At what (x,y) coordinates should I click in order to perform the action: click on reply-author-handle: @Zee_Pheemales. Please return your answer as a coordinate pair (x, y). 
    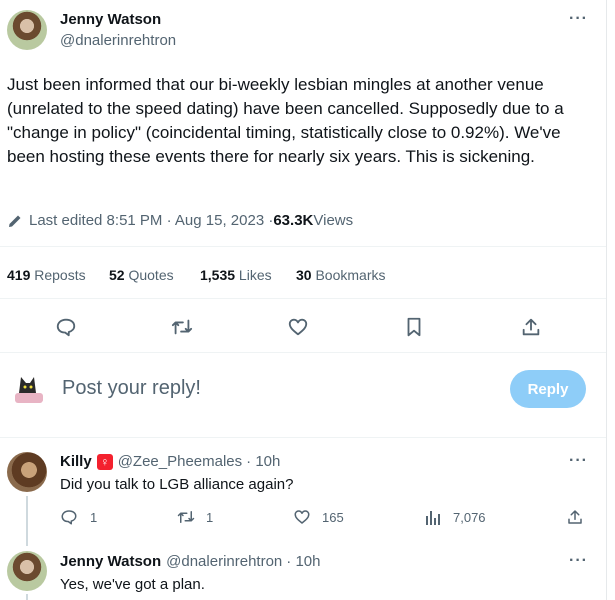
    Looking at the image, I should click on (180, 461).